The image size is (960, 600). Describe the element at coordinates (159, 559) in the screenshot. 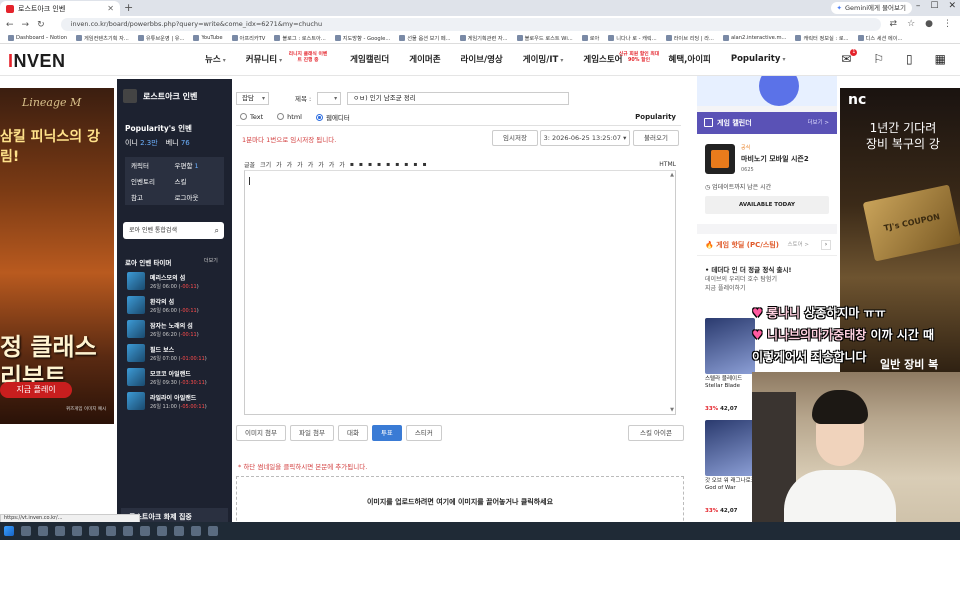

I see `board-link: 소식 게시판` at that location.